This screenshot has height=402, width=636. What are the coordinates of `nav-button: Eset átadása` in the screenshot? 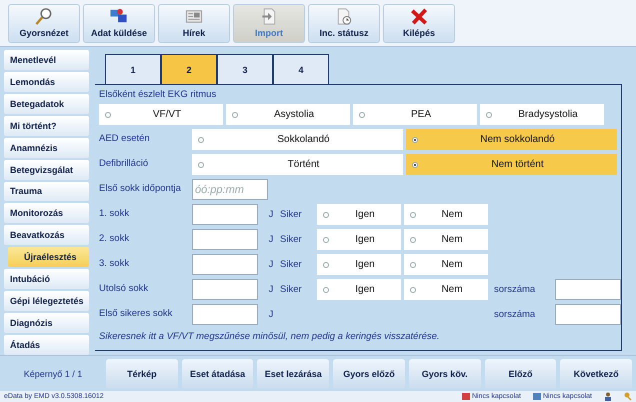 It's located at (218, 373).